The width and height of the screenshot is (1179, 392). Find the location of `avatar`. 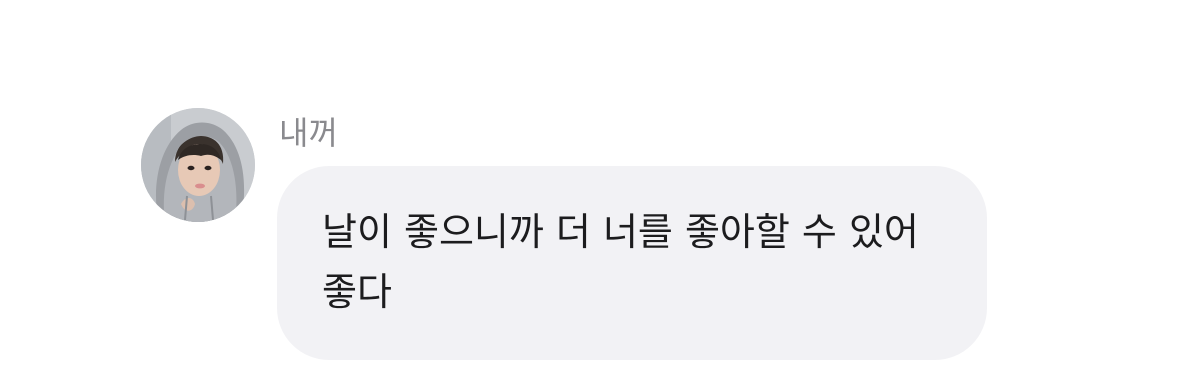

avatar is located at coordinates (198, 165).